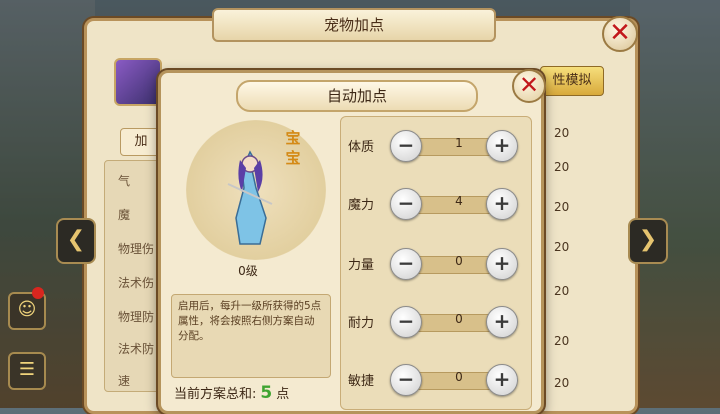 The height and width of the screenshot is (414, 720). I want to click on tab-add-points: 加, so click(141, 142).